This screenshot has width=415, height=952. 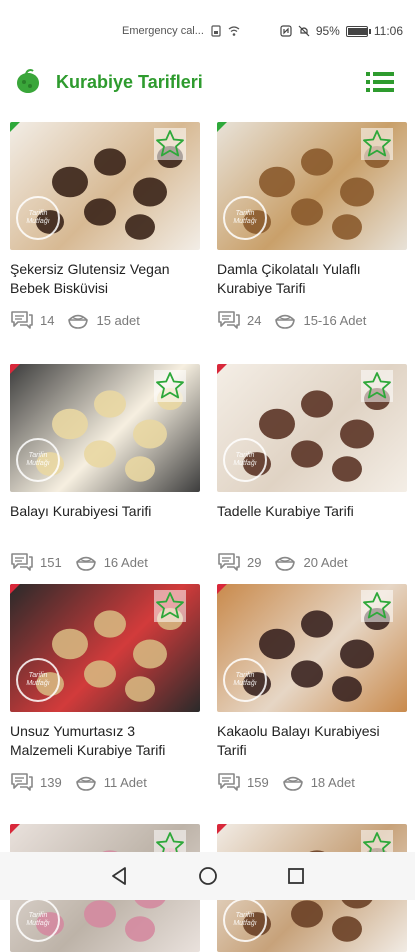 What do you see at coordinates (296, 876) in the screenshot?
I see `recents-square-icon` at bounding box center [296, 876].